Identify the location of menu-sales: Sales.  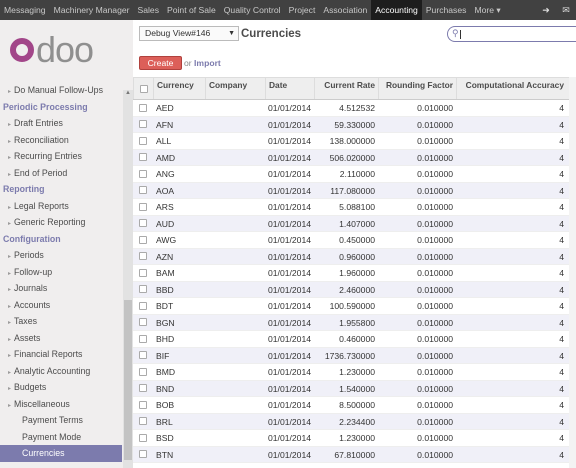
(149, 10).